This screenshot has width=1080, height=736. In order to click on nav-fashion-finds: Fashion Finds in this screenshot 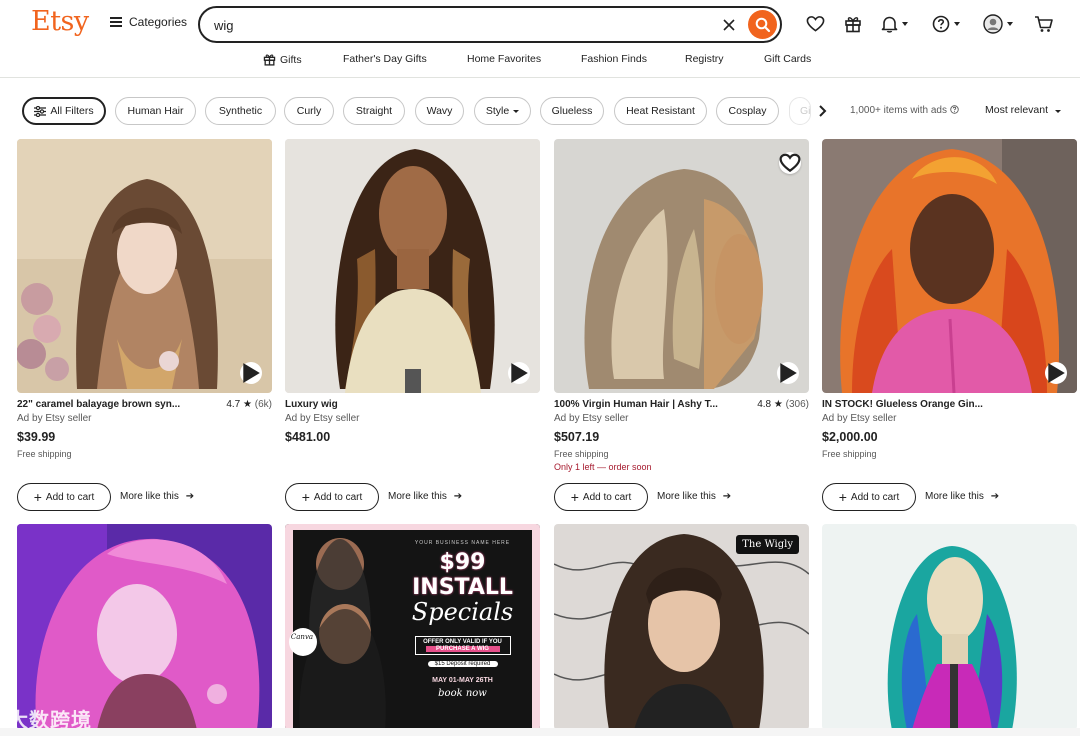, I will do `click(614, 59)`.